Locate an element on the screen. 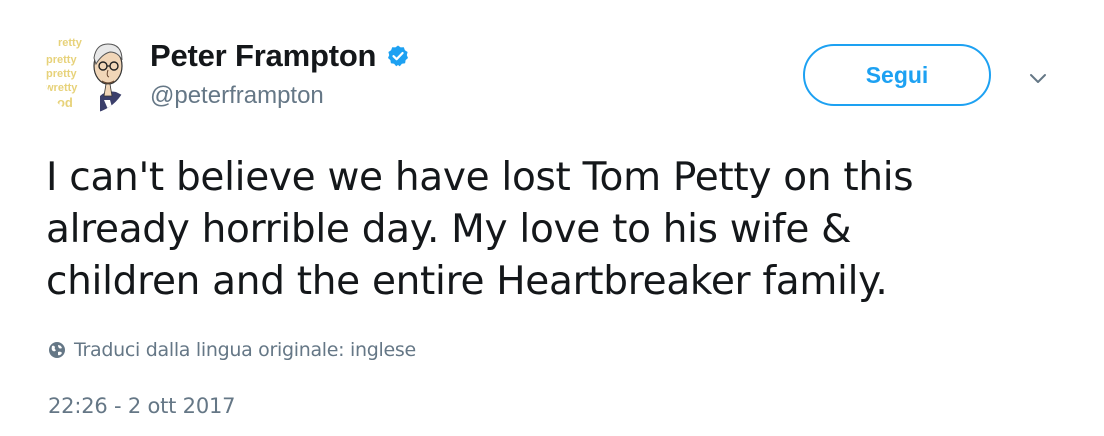 The width and height of the screenshot is (1104, 436). avatar-text-2: pretty is located at coordinates (61, 60).